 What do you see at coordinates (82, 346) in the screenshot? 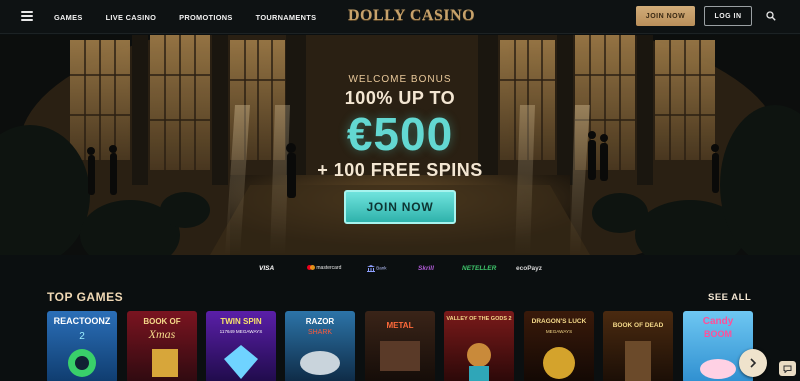
I see `game-tile: REACTOONZ 2` at bounding box center [82, 346].